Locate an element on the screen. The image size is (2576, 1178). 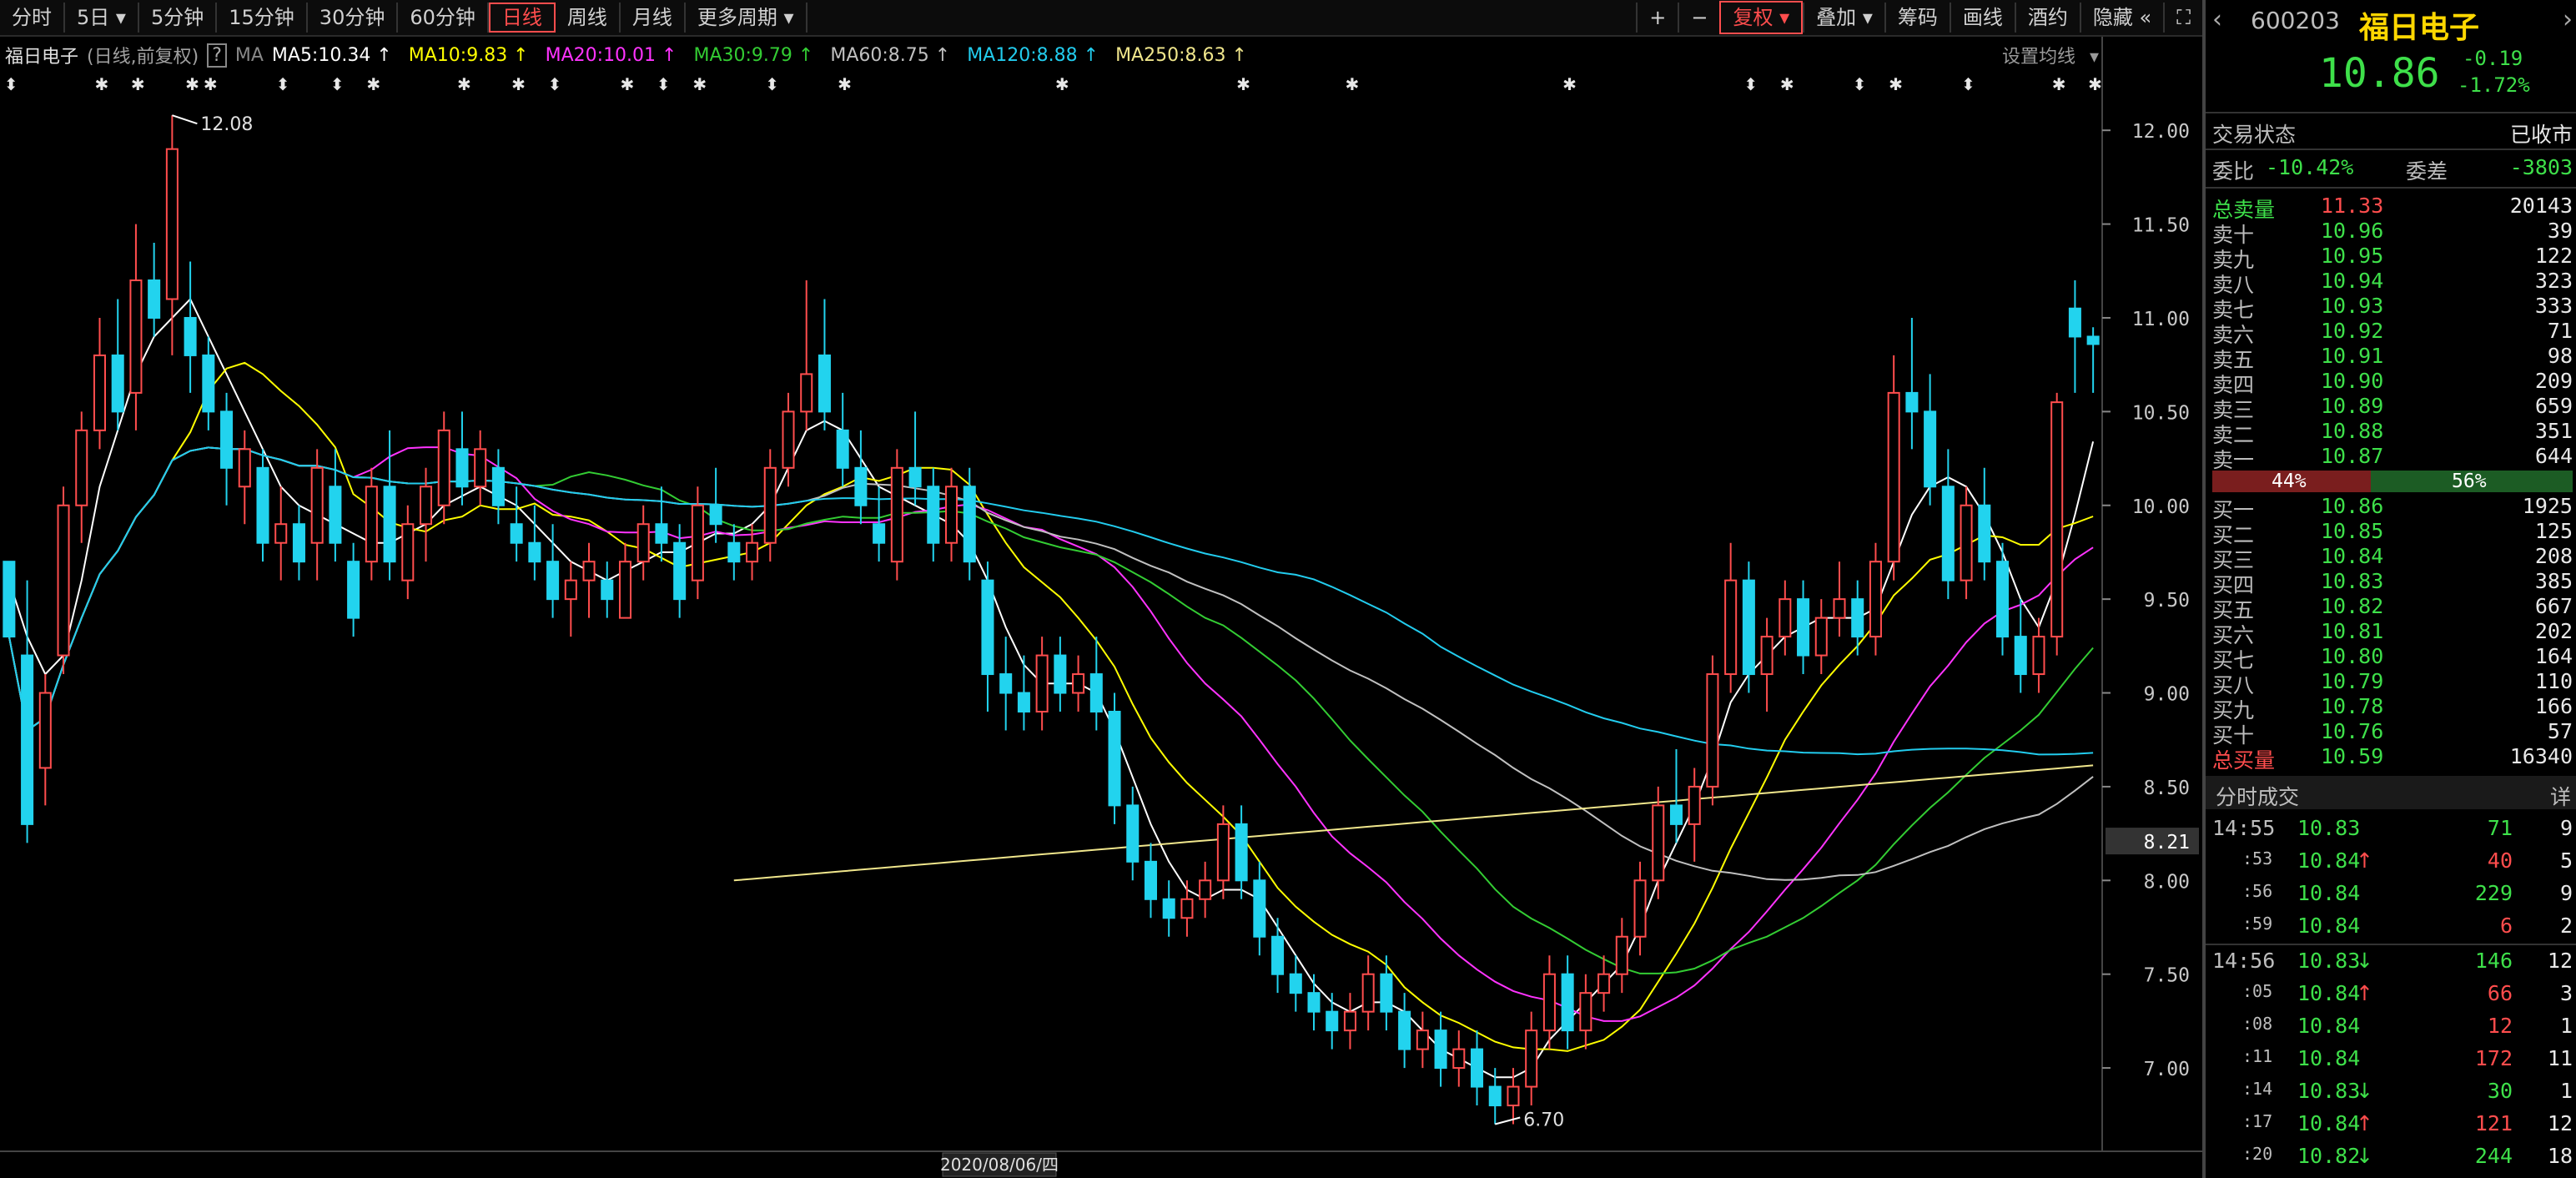
tick-count: 2 is located at coordinates (2566, 926).